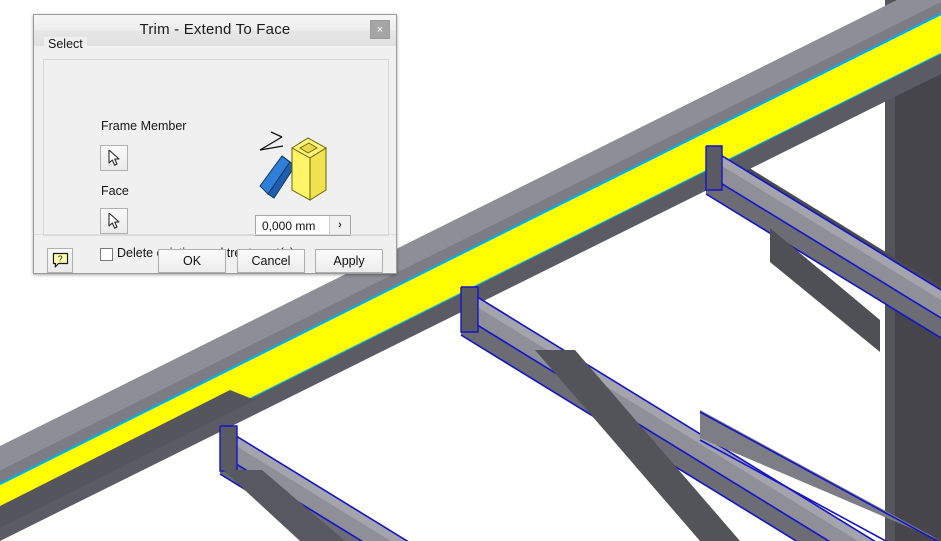  Describe the element at coordinates (144, 126) in the screenshot. I see `frame-member-label: Frame Member` at that location.